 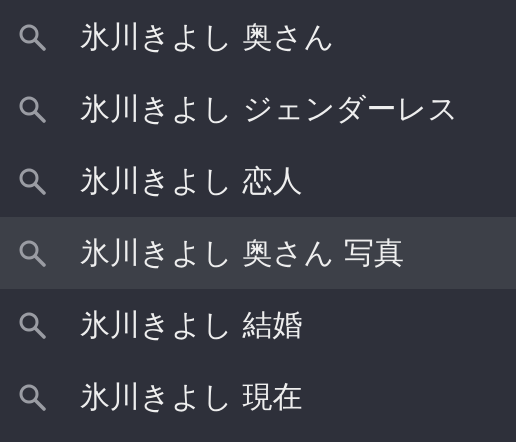 What do you see at coordinates (207, 37) in the screenshot?
I see `suggestion-text: 氷川きよし 奥さん` at bounding box center [207, 37].